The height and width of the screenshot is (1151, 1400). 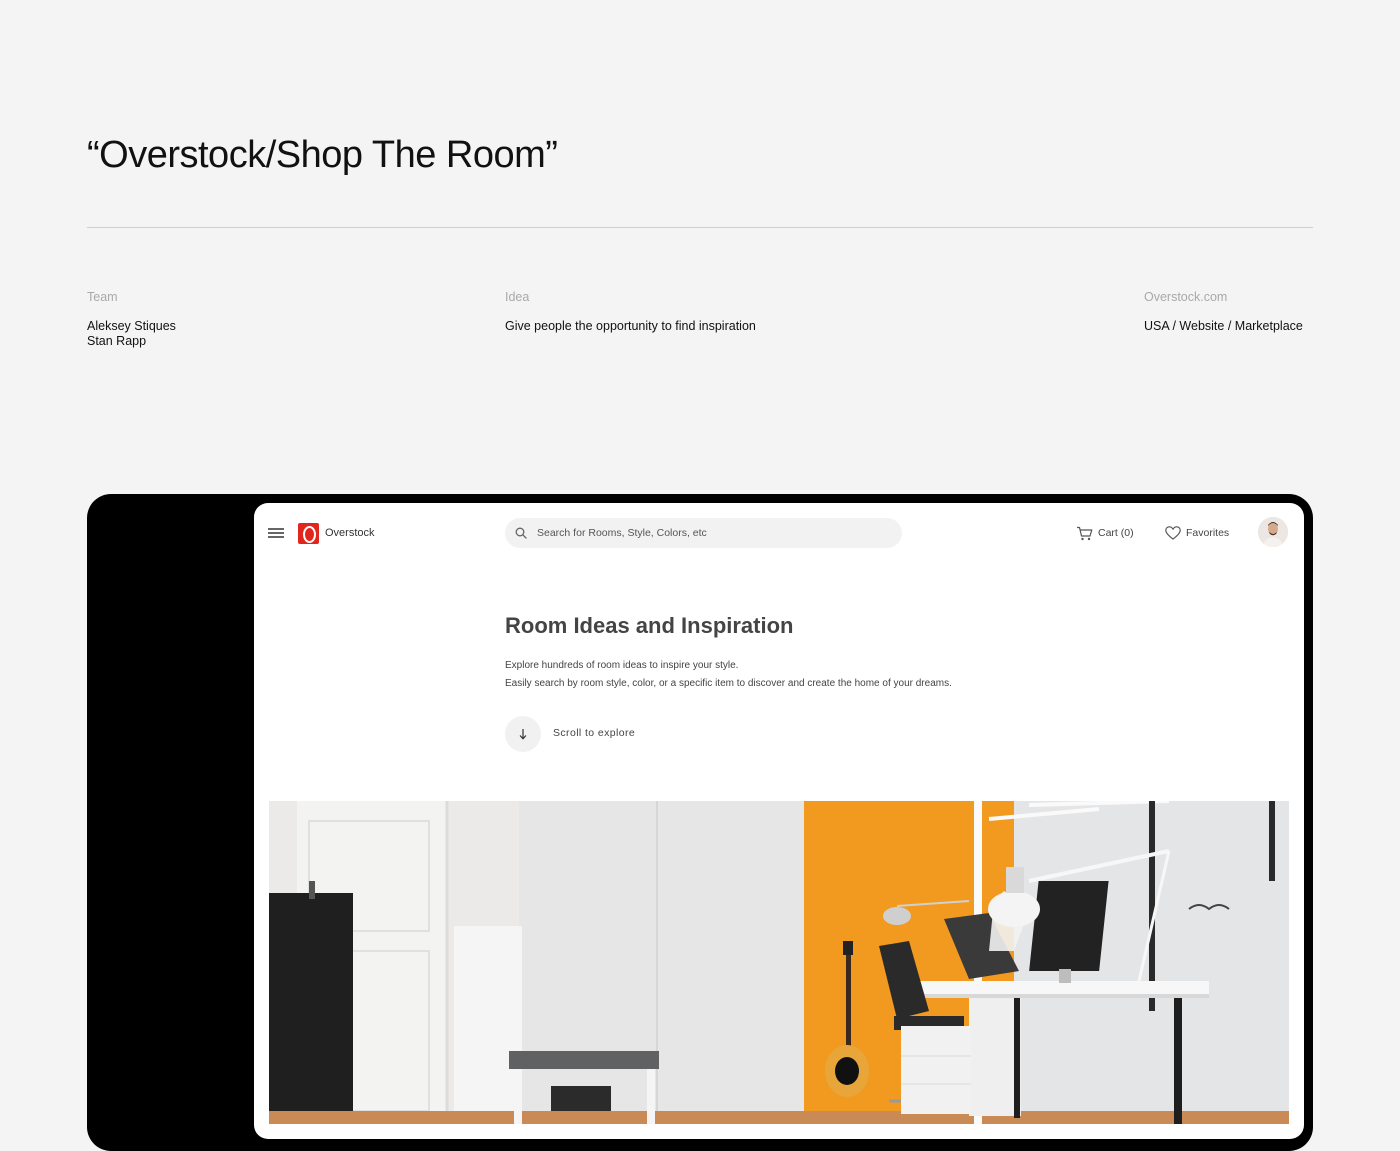 I want to click on user-photo-icon, so click(x=1273, y=532).